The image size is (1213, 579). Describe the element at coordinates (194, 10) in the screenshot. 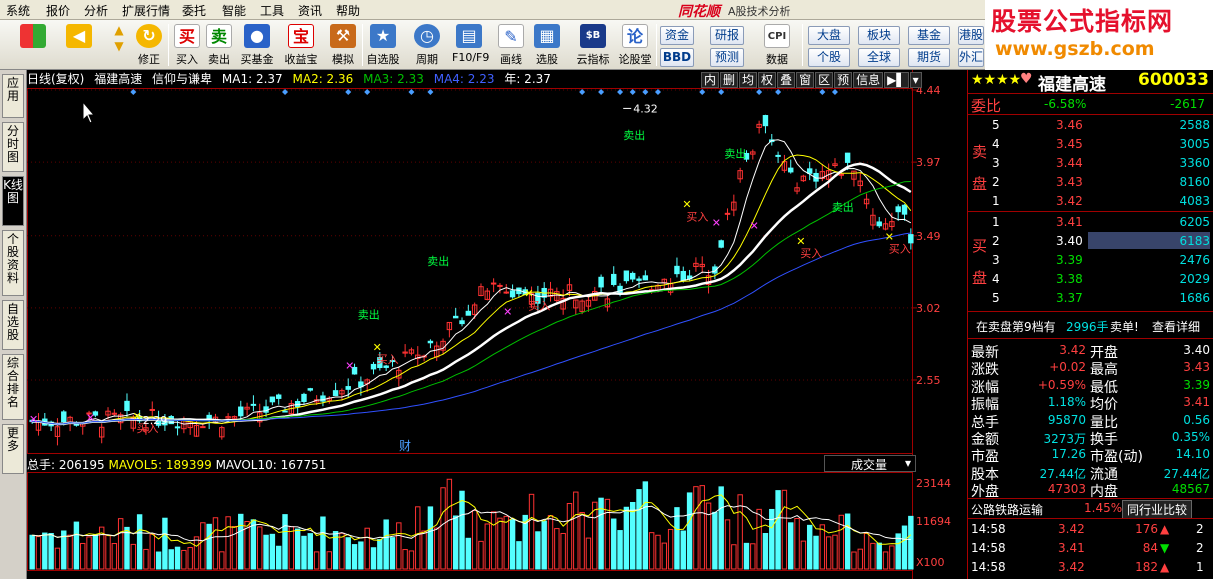

I see `menu-trade: 委托` at that location.